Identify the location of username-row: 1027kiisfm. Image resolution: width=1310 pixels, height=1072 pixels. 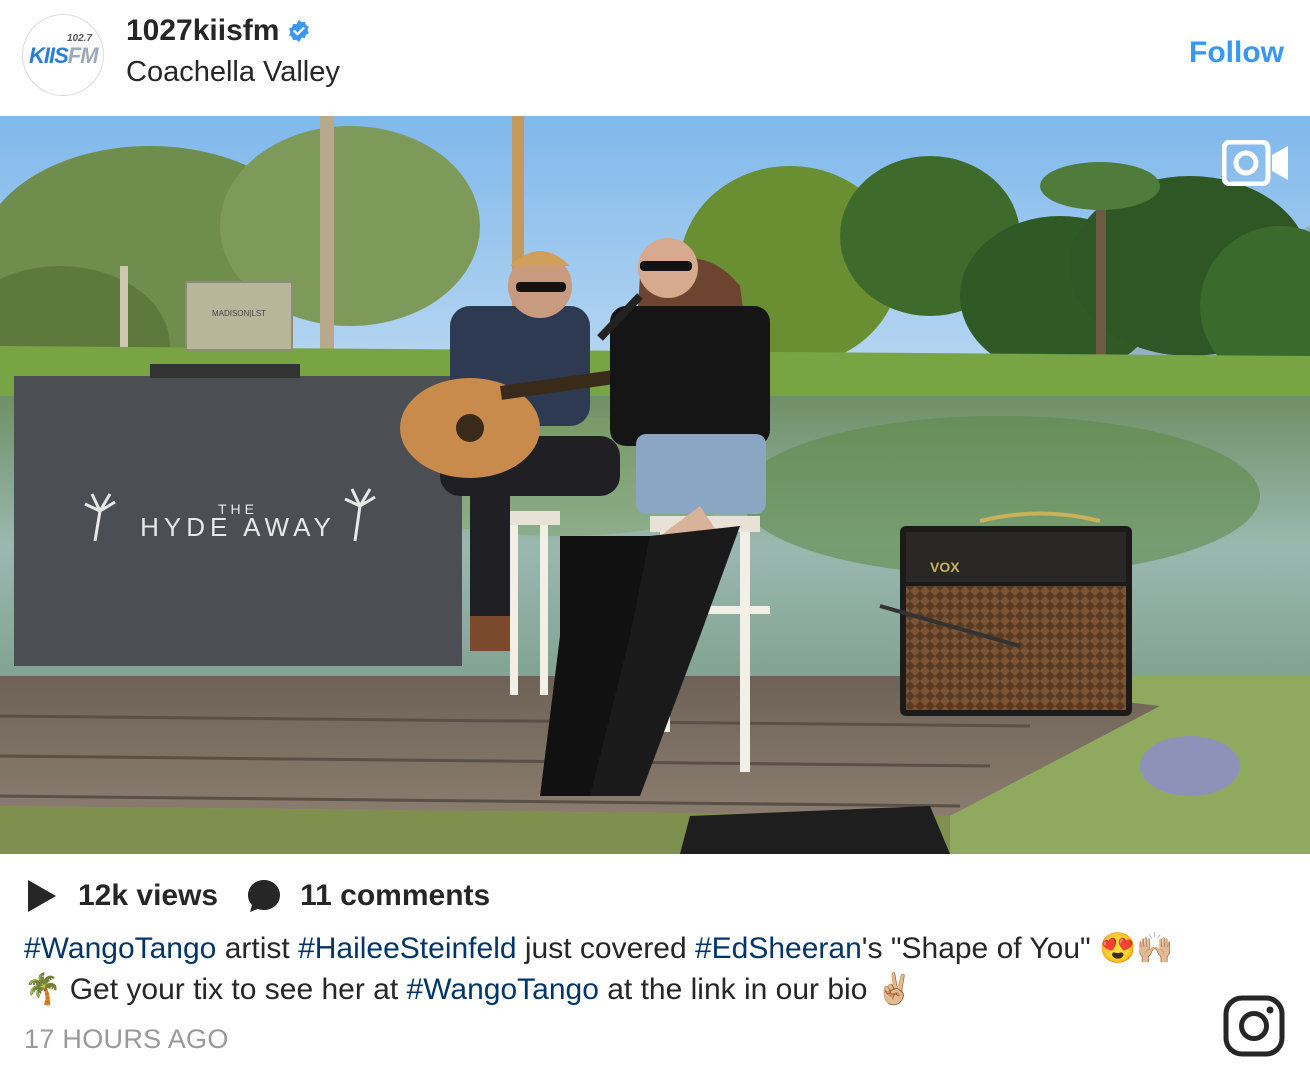
(218, 31).